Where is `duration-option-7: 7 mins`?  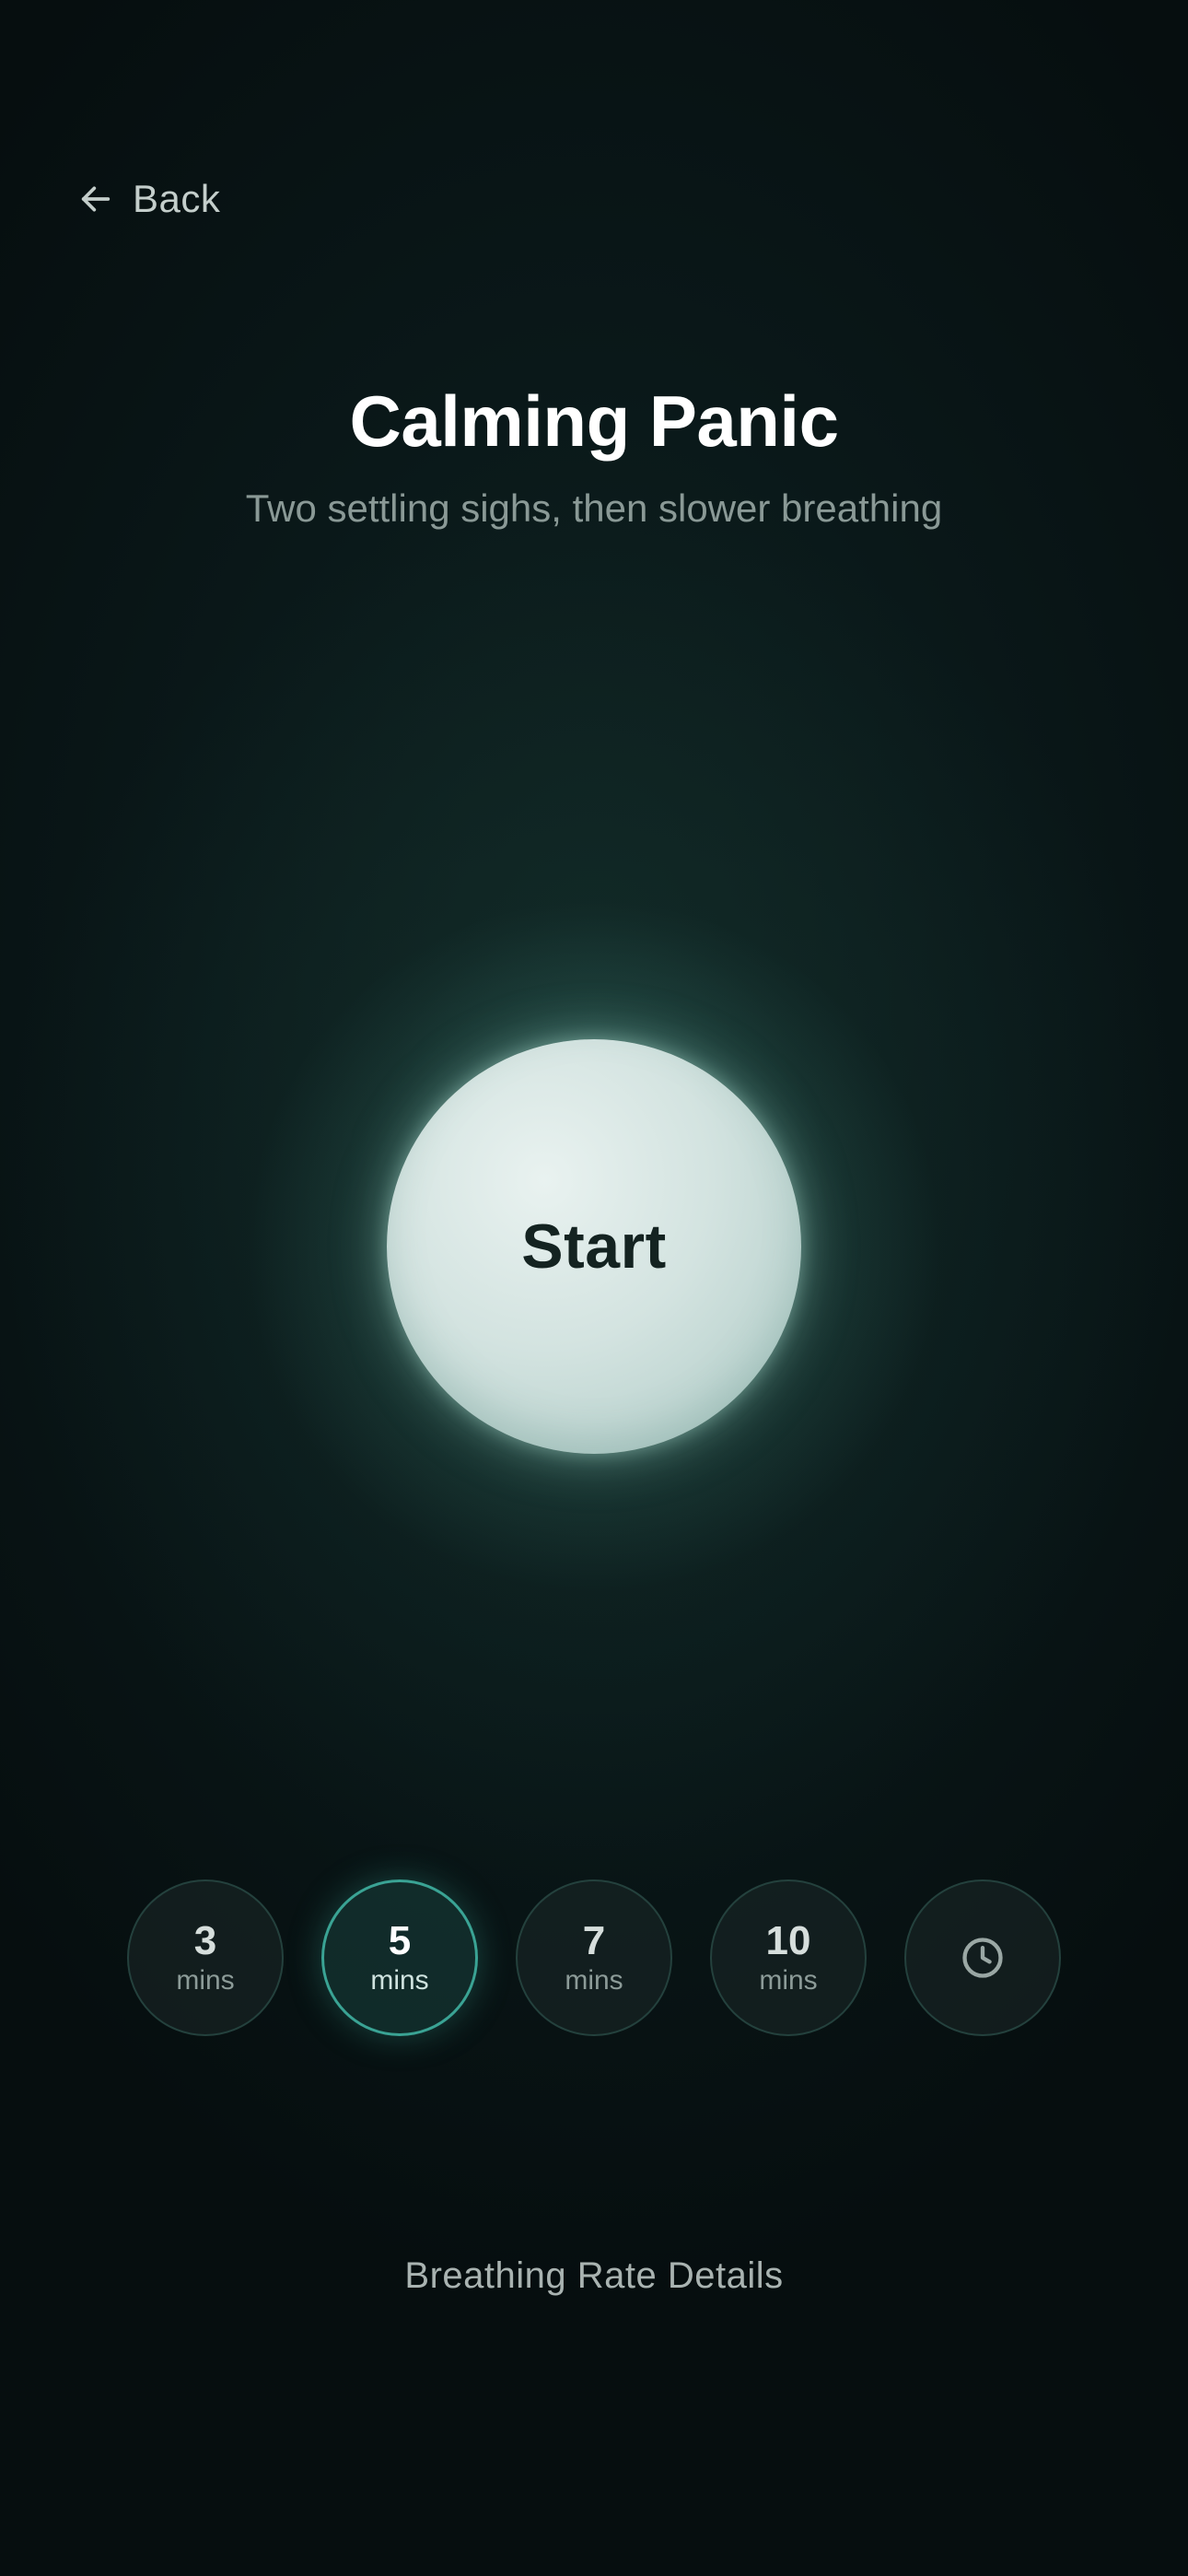
duration-option-7: 7 mins is located at coordinates (594, 1957).